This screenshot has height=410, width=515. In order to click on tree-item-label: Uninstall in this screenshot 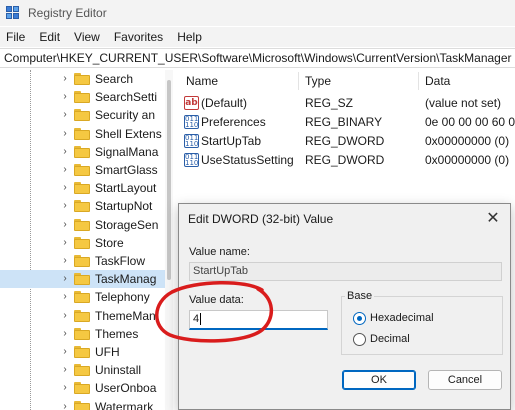, I will do `click(118, 370)`.